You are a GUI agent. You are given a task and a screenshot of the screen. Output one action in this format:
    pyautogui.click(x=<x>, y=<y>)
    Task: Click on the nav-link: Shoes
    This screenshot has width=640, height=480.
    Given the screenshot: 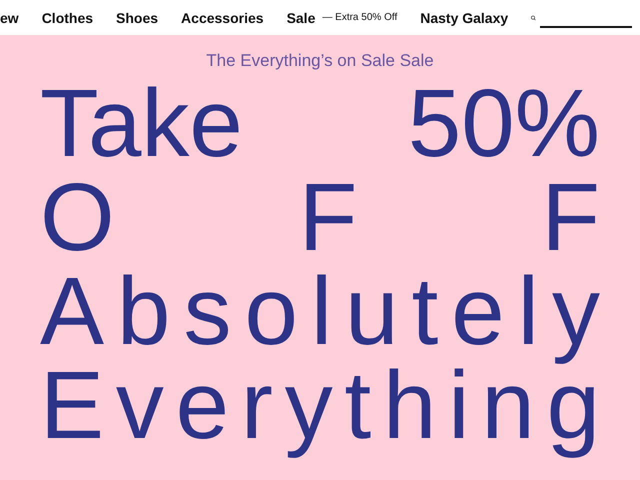 What is the action you would take?
    pyautogui.click(x=137, y=18)
    